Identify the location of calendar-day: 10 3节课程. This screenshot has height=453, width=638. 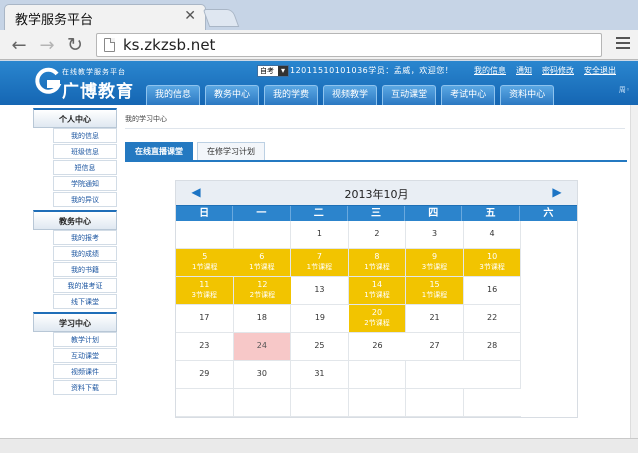
(492, 263).